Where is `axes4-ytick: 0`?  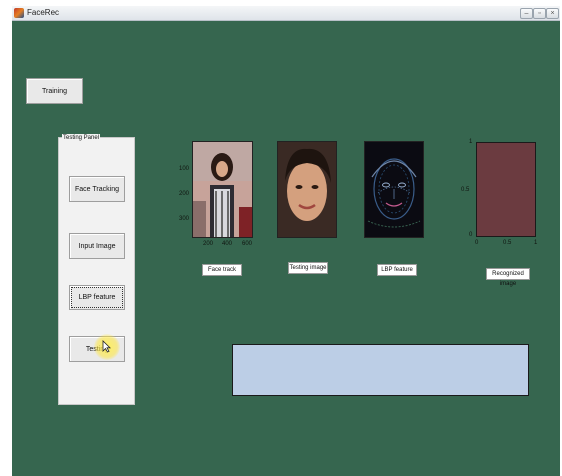 axes4-ytick: 0 is located at coordinates (471, 235).